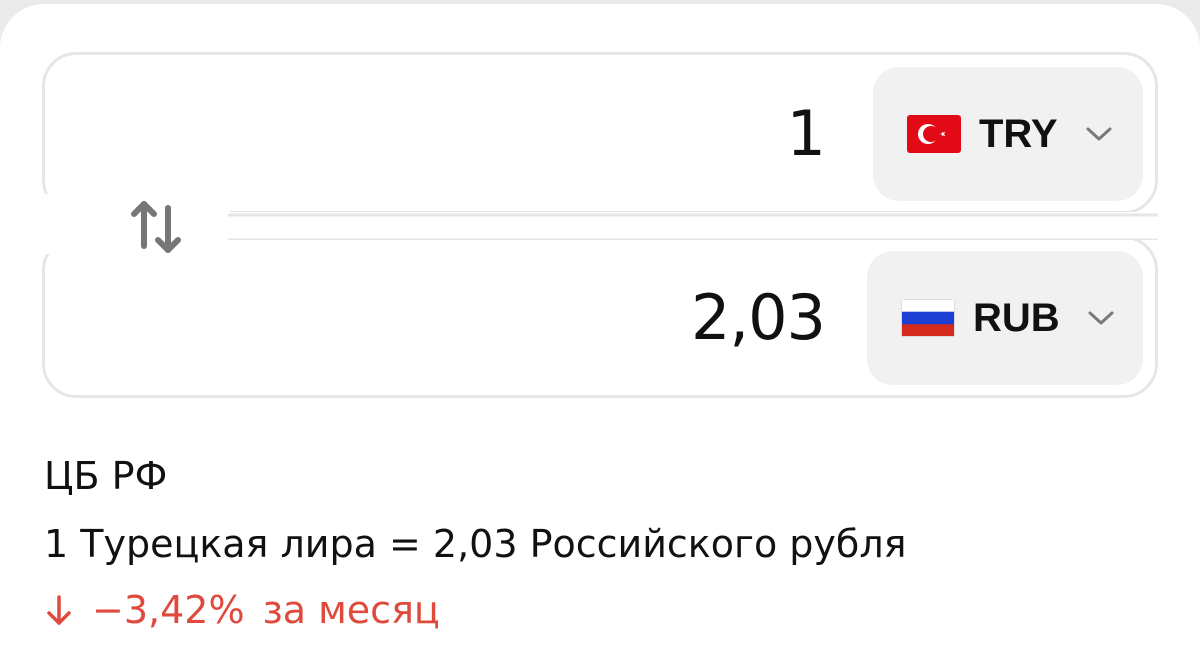 The width and height of the screenshot is (1200, 664). Describe the element at coordinates (758, 317) in the screenshot. I see `to-amount-value: 2,03` at that location.